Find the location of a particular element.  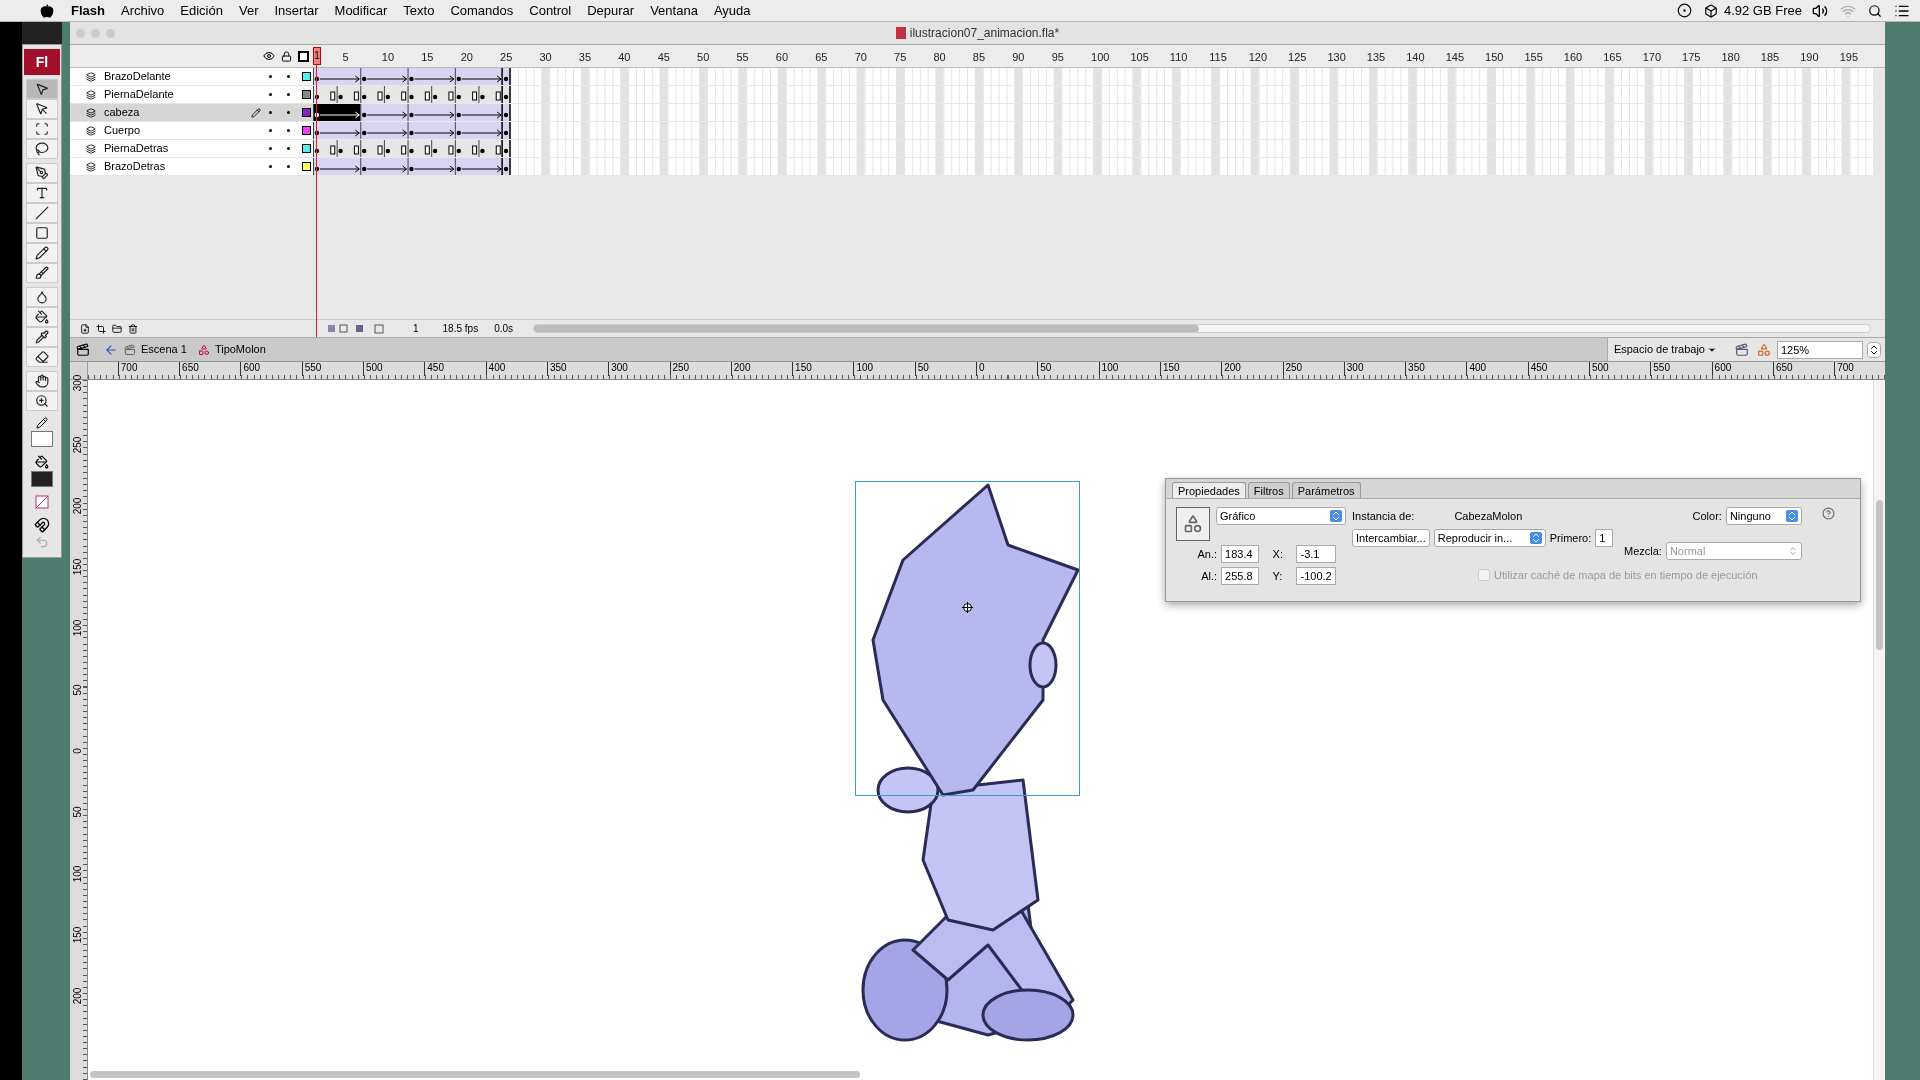

eye-icon is located at coordinates (269, 56).